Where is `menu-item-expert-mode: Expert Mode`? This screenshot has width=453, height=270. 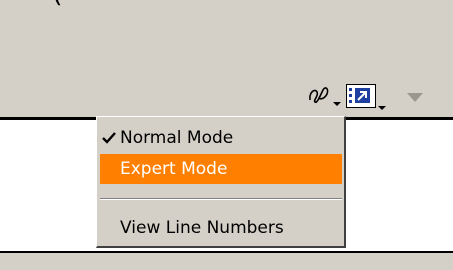 menu-item-expert-mode: Expert Mode is located at coordinates (221, 169).